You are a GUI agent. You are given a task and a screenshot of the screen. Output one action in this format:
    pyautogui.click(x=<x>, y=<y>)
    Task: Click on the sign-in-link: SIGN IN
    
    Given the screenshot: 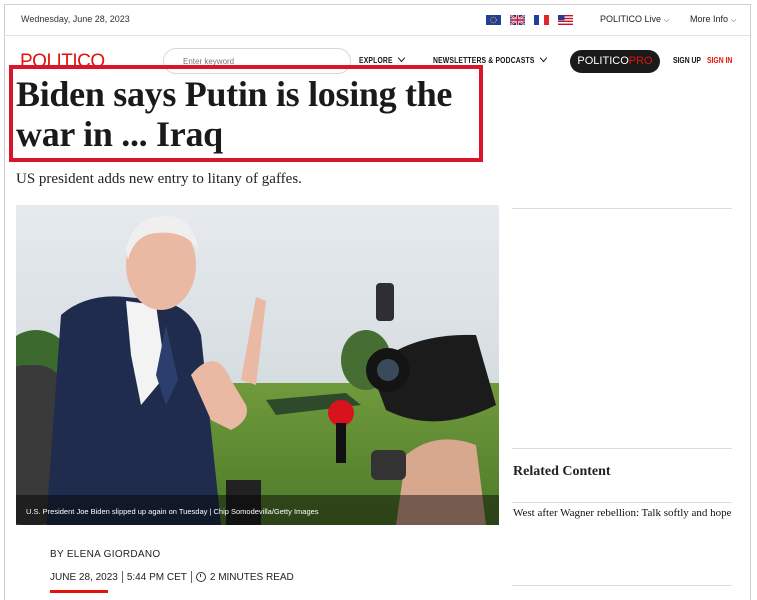 What is the action you would take?
    pyautogui.click(x=719, y=60)
    